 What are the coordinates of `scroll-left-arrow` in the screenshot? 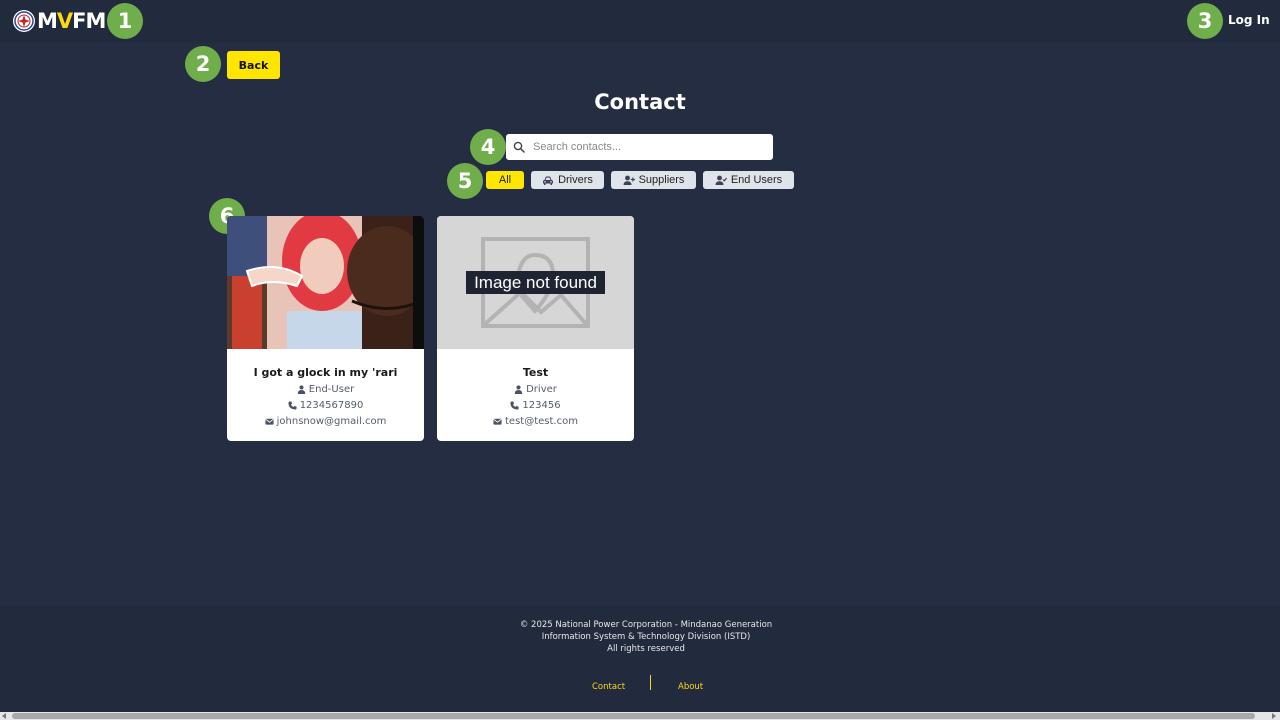 It's located at (4, 716).